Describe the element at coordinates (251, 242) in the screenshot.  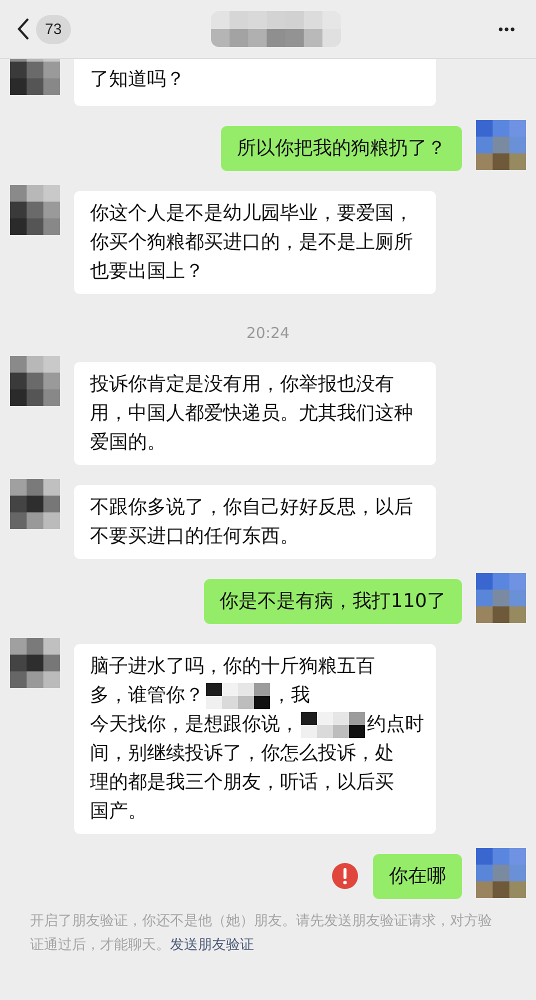
I see `message-text: 你这个人是不是幼儿园毕业，要爱国，你买个狗粮都买进口的，是不是上厕所也要出国上？` at that location.